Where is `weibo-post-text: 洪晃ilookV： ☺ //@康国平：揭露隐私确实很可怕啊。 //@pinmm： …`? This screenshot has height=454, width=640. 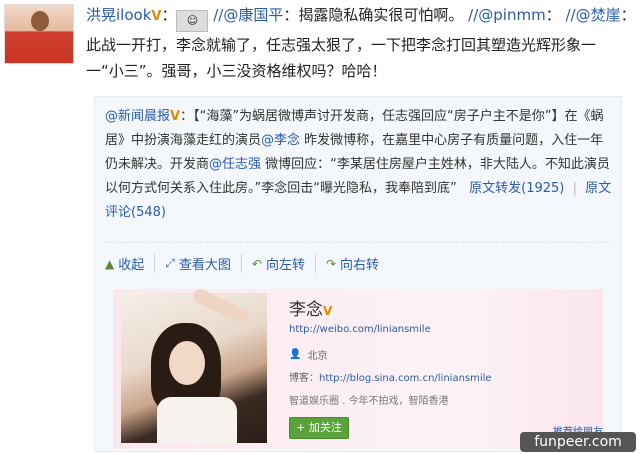
weibo-post-text: 洪晃ilookV： ☺ //@康国平：揭露隐私确实很可怕啊。 //@pinmm： … is located at coordinates (361, 43).